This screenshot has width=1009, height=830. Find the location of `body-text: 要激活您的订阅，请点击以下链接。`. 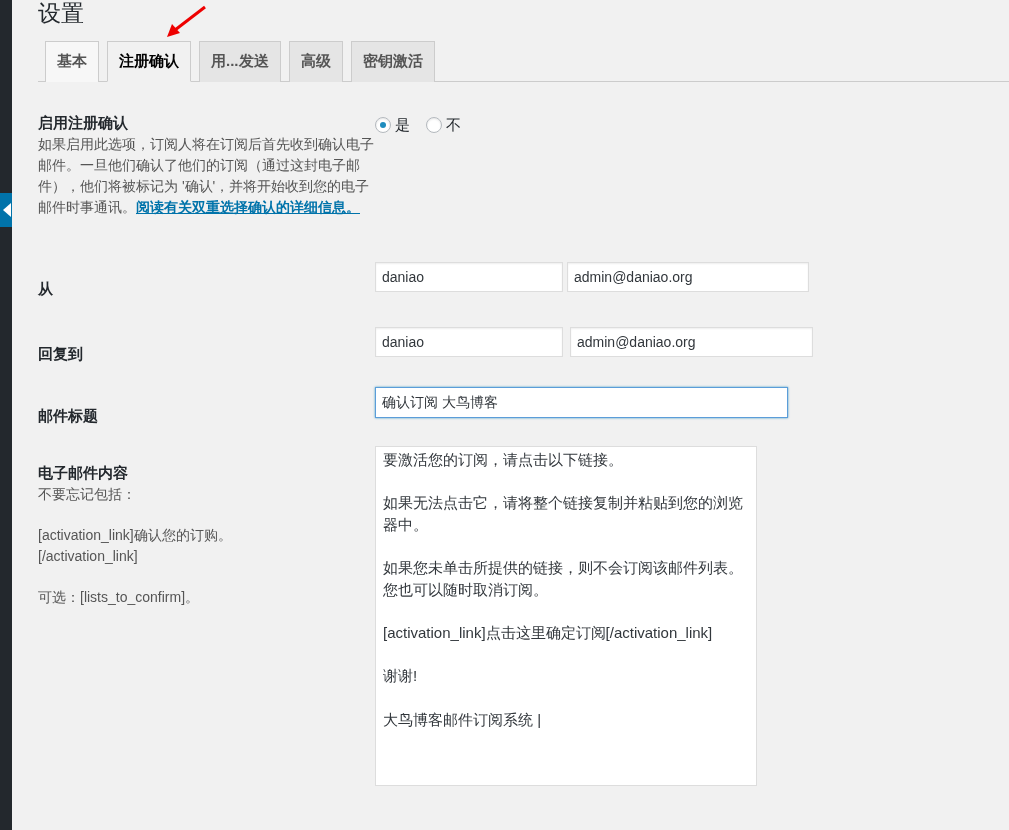

body-text: 要激活您的订阅，请点击以下链接。 is located at coordinates (503, 459).